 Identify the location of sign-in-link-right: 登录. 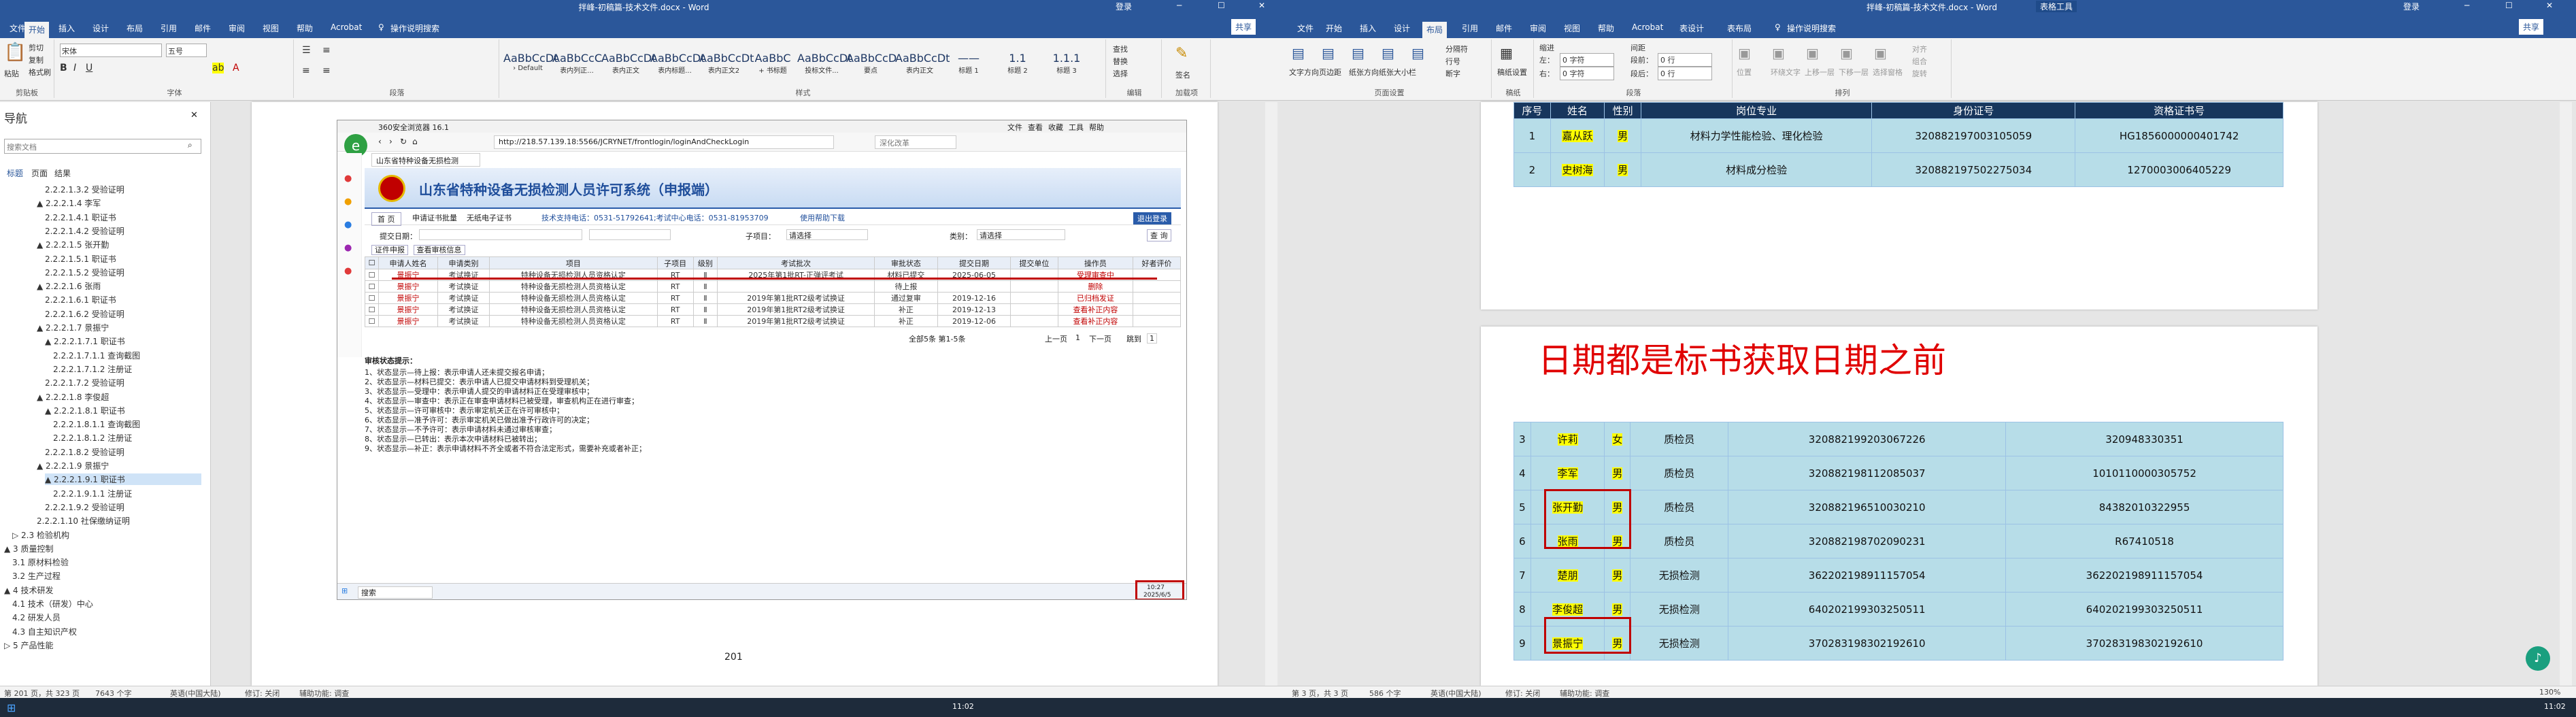
(2411, 6).